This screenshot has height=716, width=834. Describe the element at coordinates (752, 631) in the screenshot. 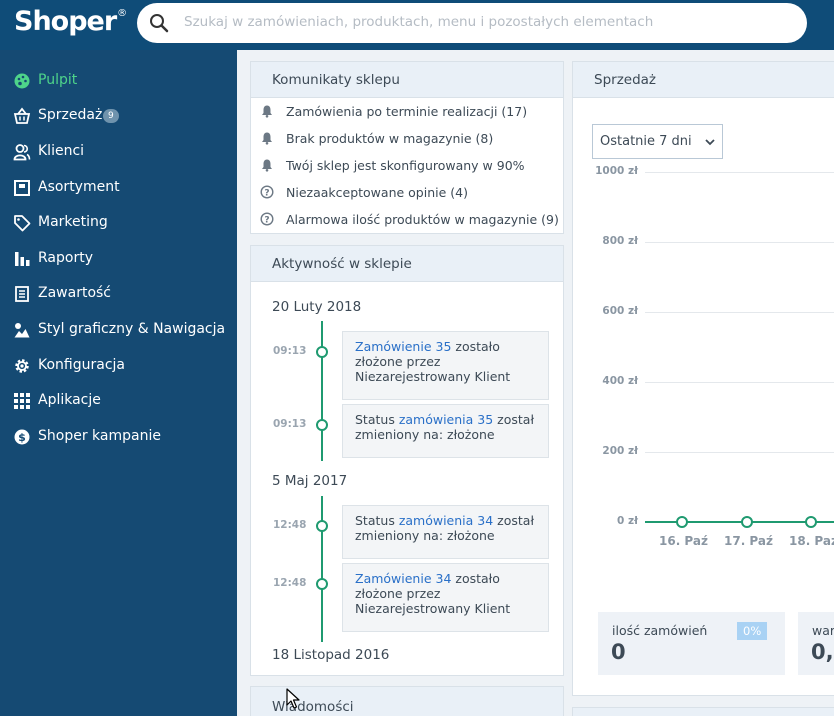

I see `change-percent-badge: 0%` at that location.